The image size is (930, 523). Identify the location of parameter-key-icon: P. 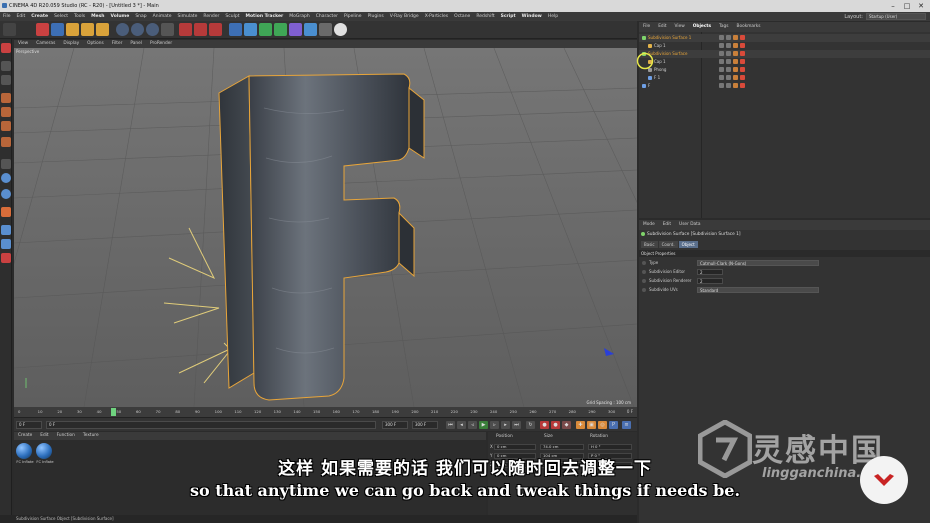
(613, 425).